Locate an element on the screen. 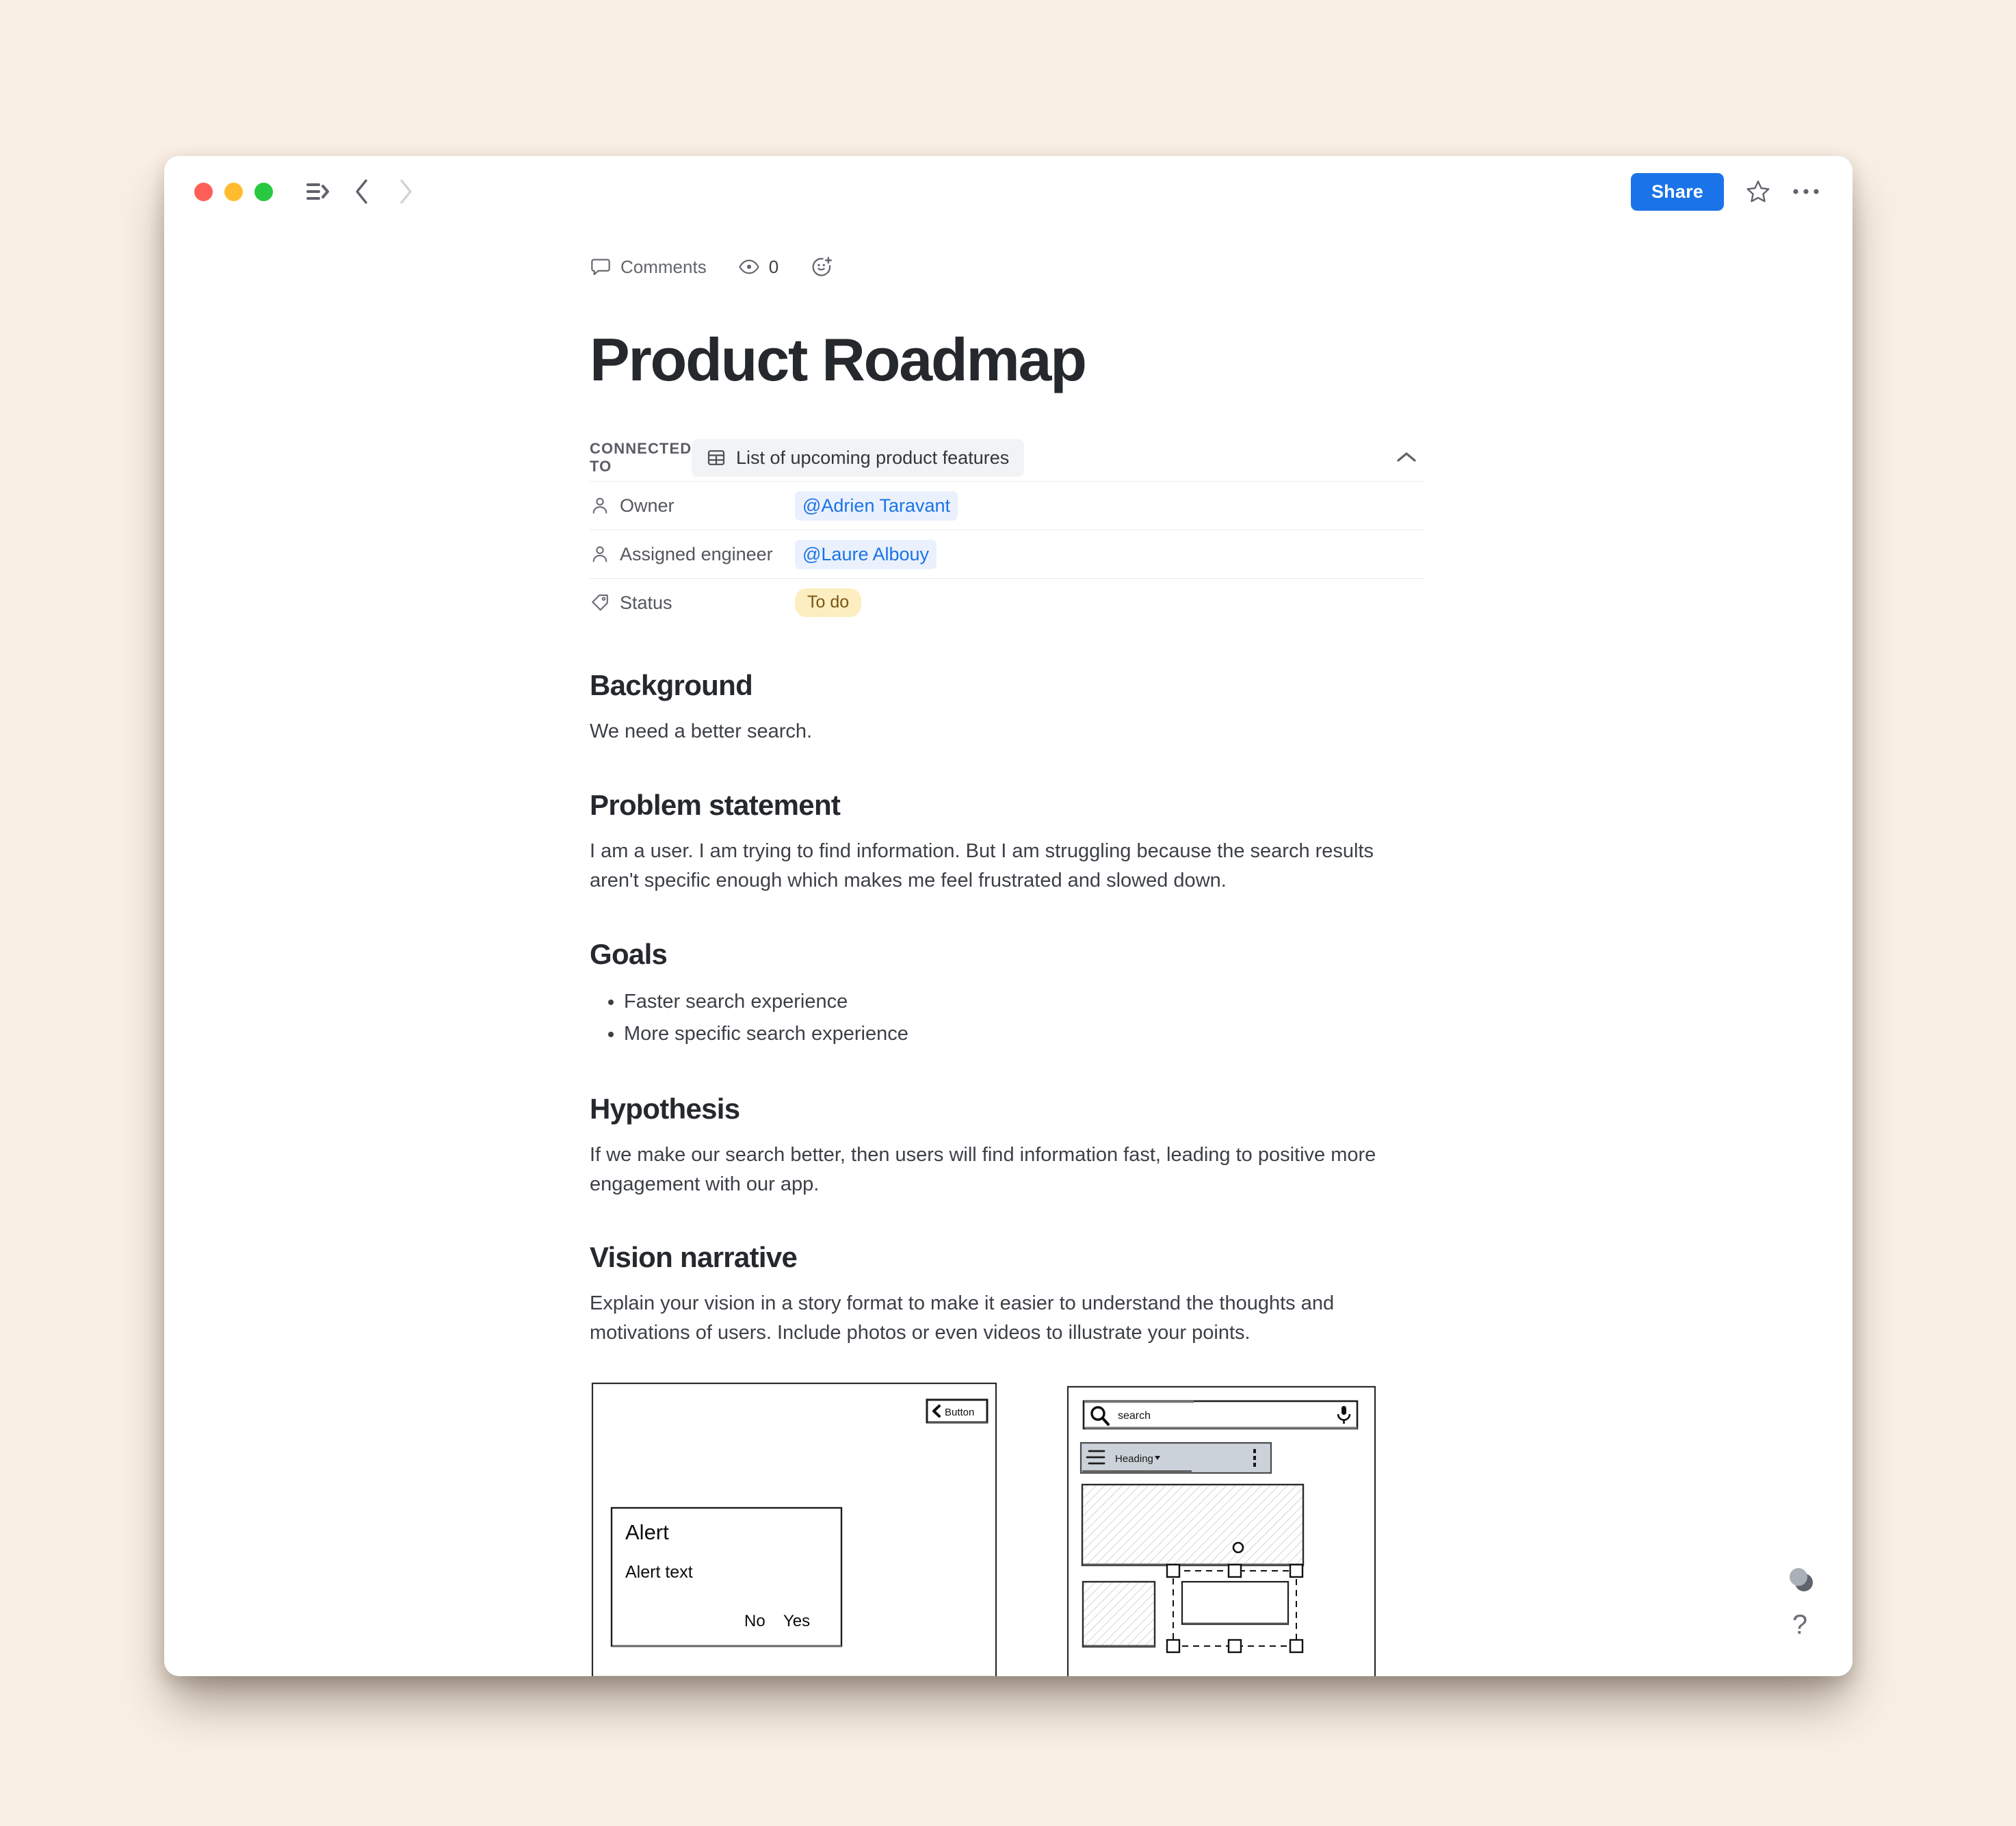 The height and width of the screenshot is (1826, 2016). property-label: Assigned engineer is located at coordinates (696, 553).